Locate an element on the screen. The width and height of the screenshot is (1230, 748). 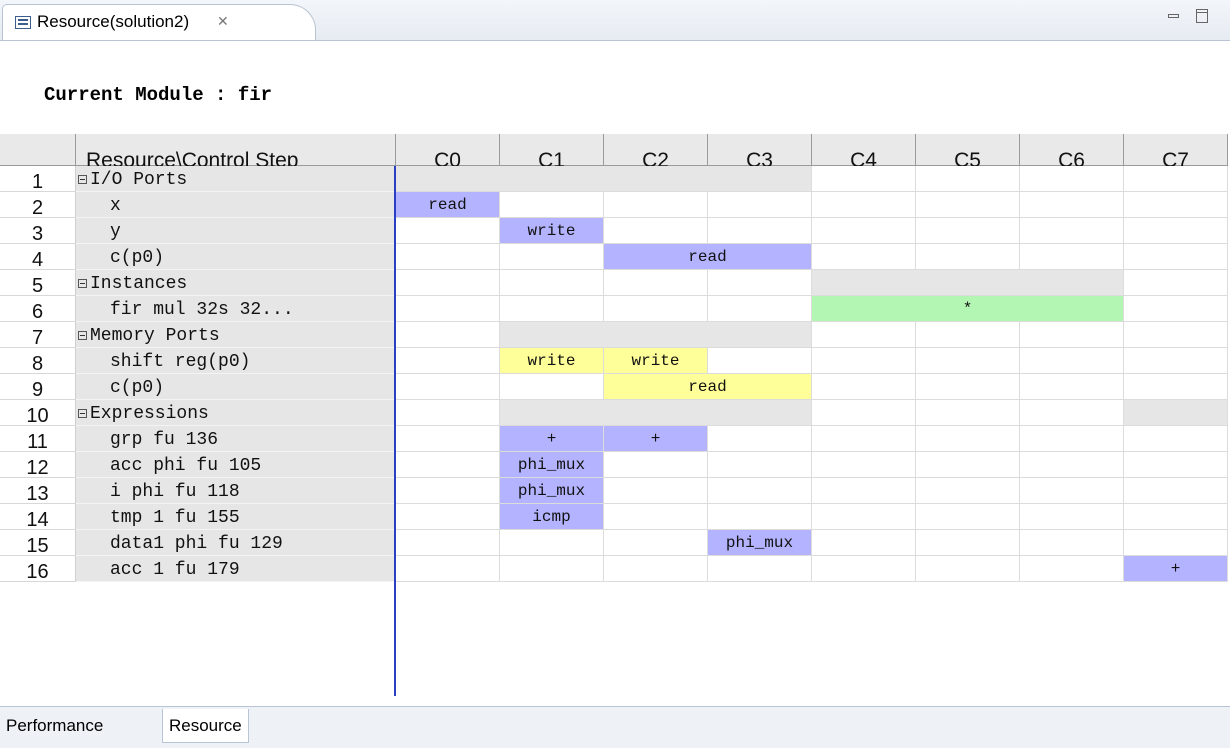
minimize-icon is located at coordinates (1174, 16).